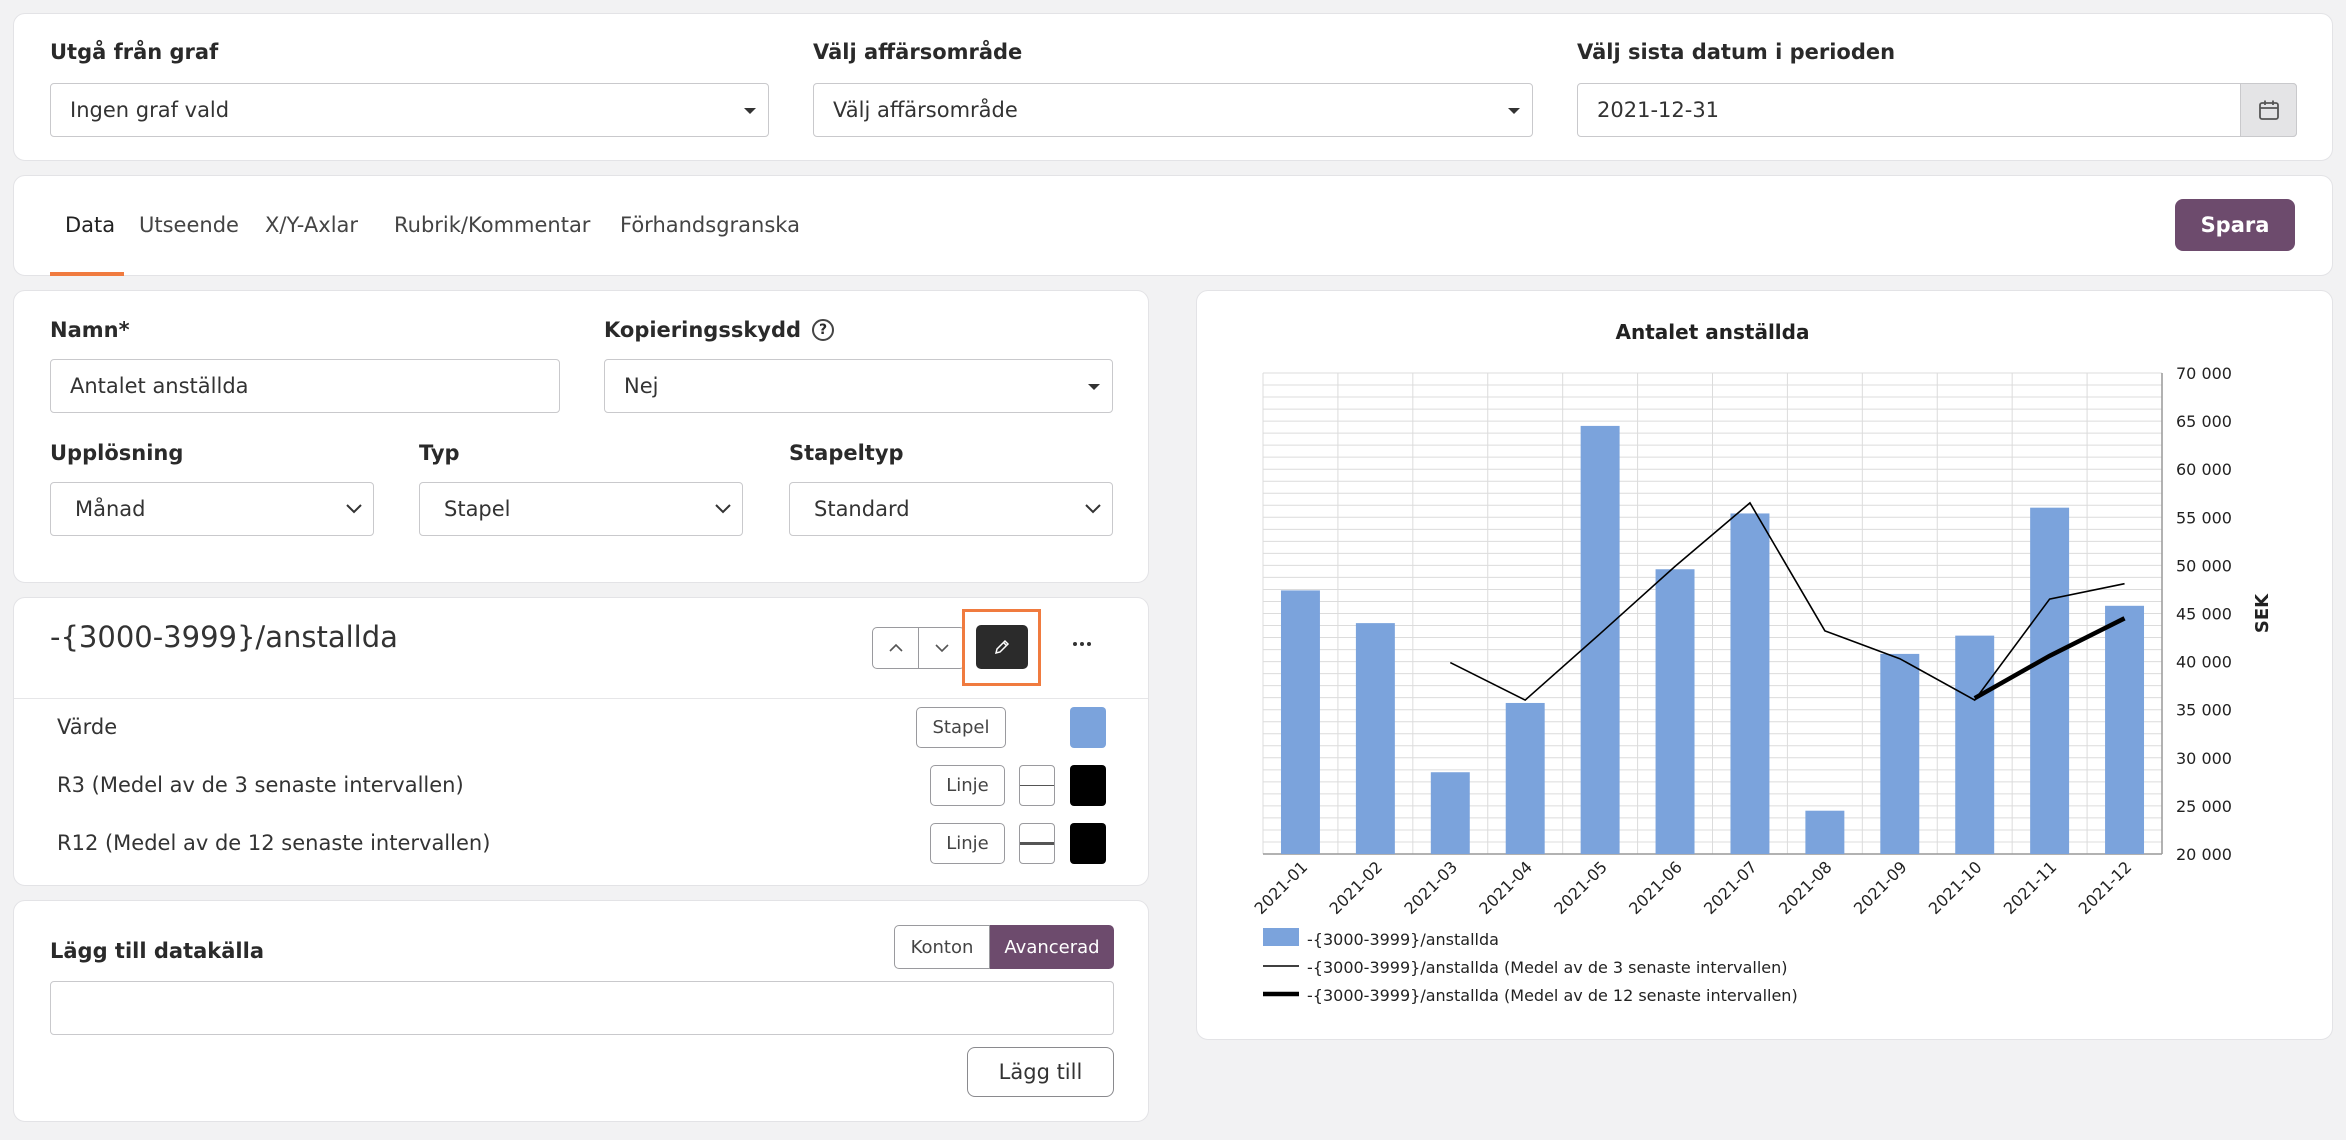  What do you see at coordinates (1281, 887) in the screenshot?
I see `x-tick-label: 2021-01` at bounding box center [1281, 887].